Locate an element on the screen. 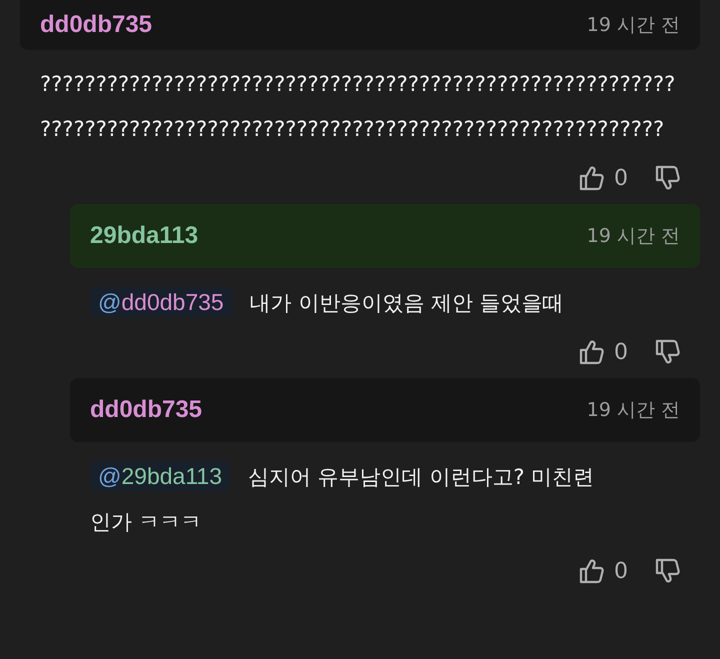  comment-text: 심지어 유부남인데 이런다고? 미친련 is located at coordinates (421, 477).